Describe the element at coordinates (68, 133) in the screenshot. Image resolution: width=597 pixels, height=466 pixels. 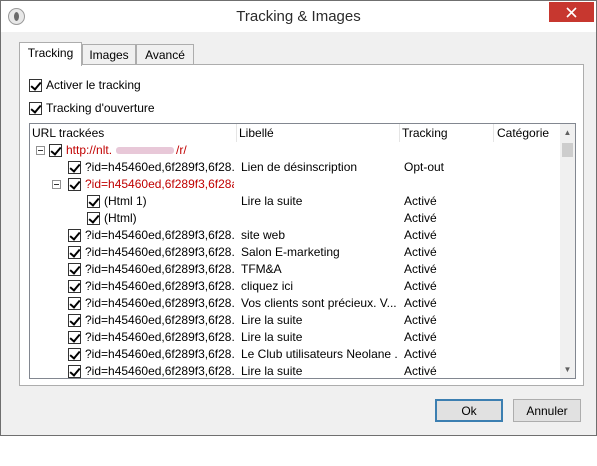
I see `column-url: URL trackées` at that location.